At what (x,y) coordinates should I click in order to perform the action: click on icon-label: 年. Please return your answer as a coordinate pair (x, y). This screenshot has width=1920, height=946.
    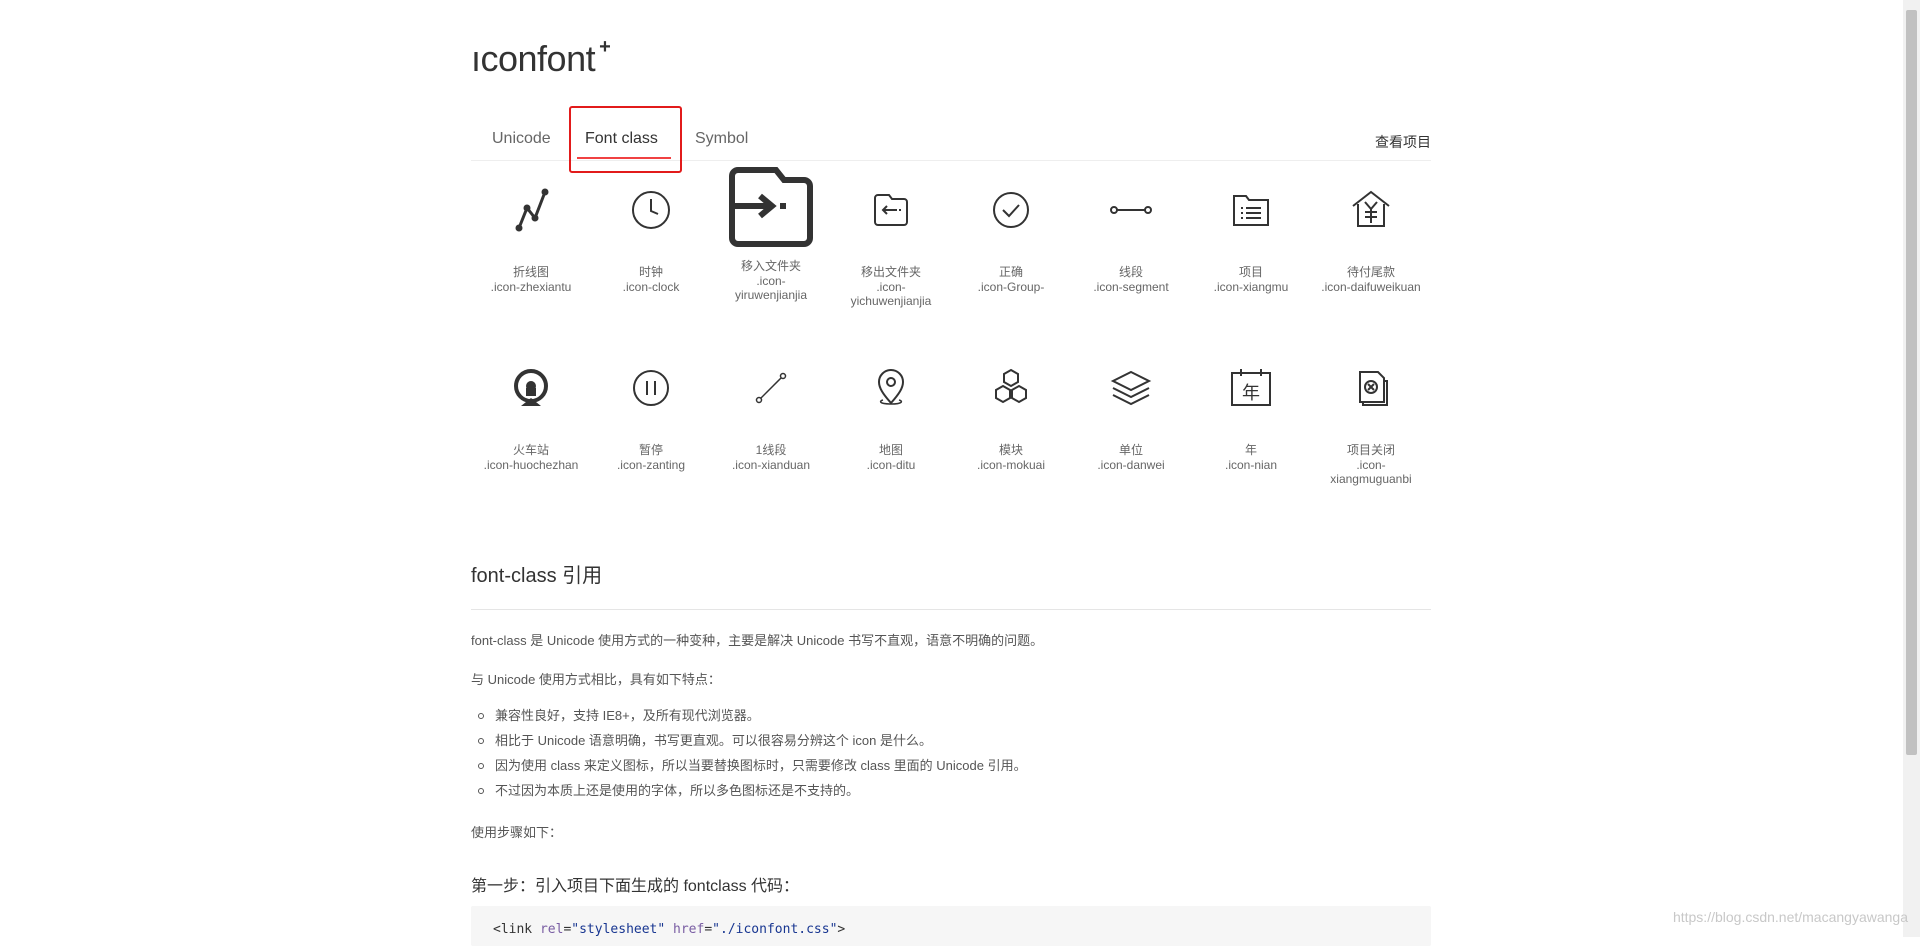
    Looking at the image, I should click on (1250, 450).